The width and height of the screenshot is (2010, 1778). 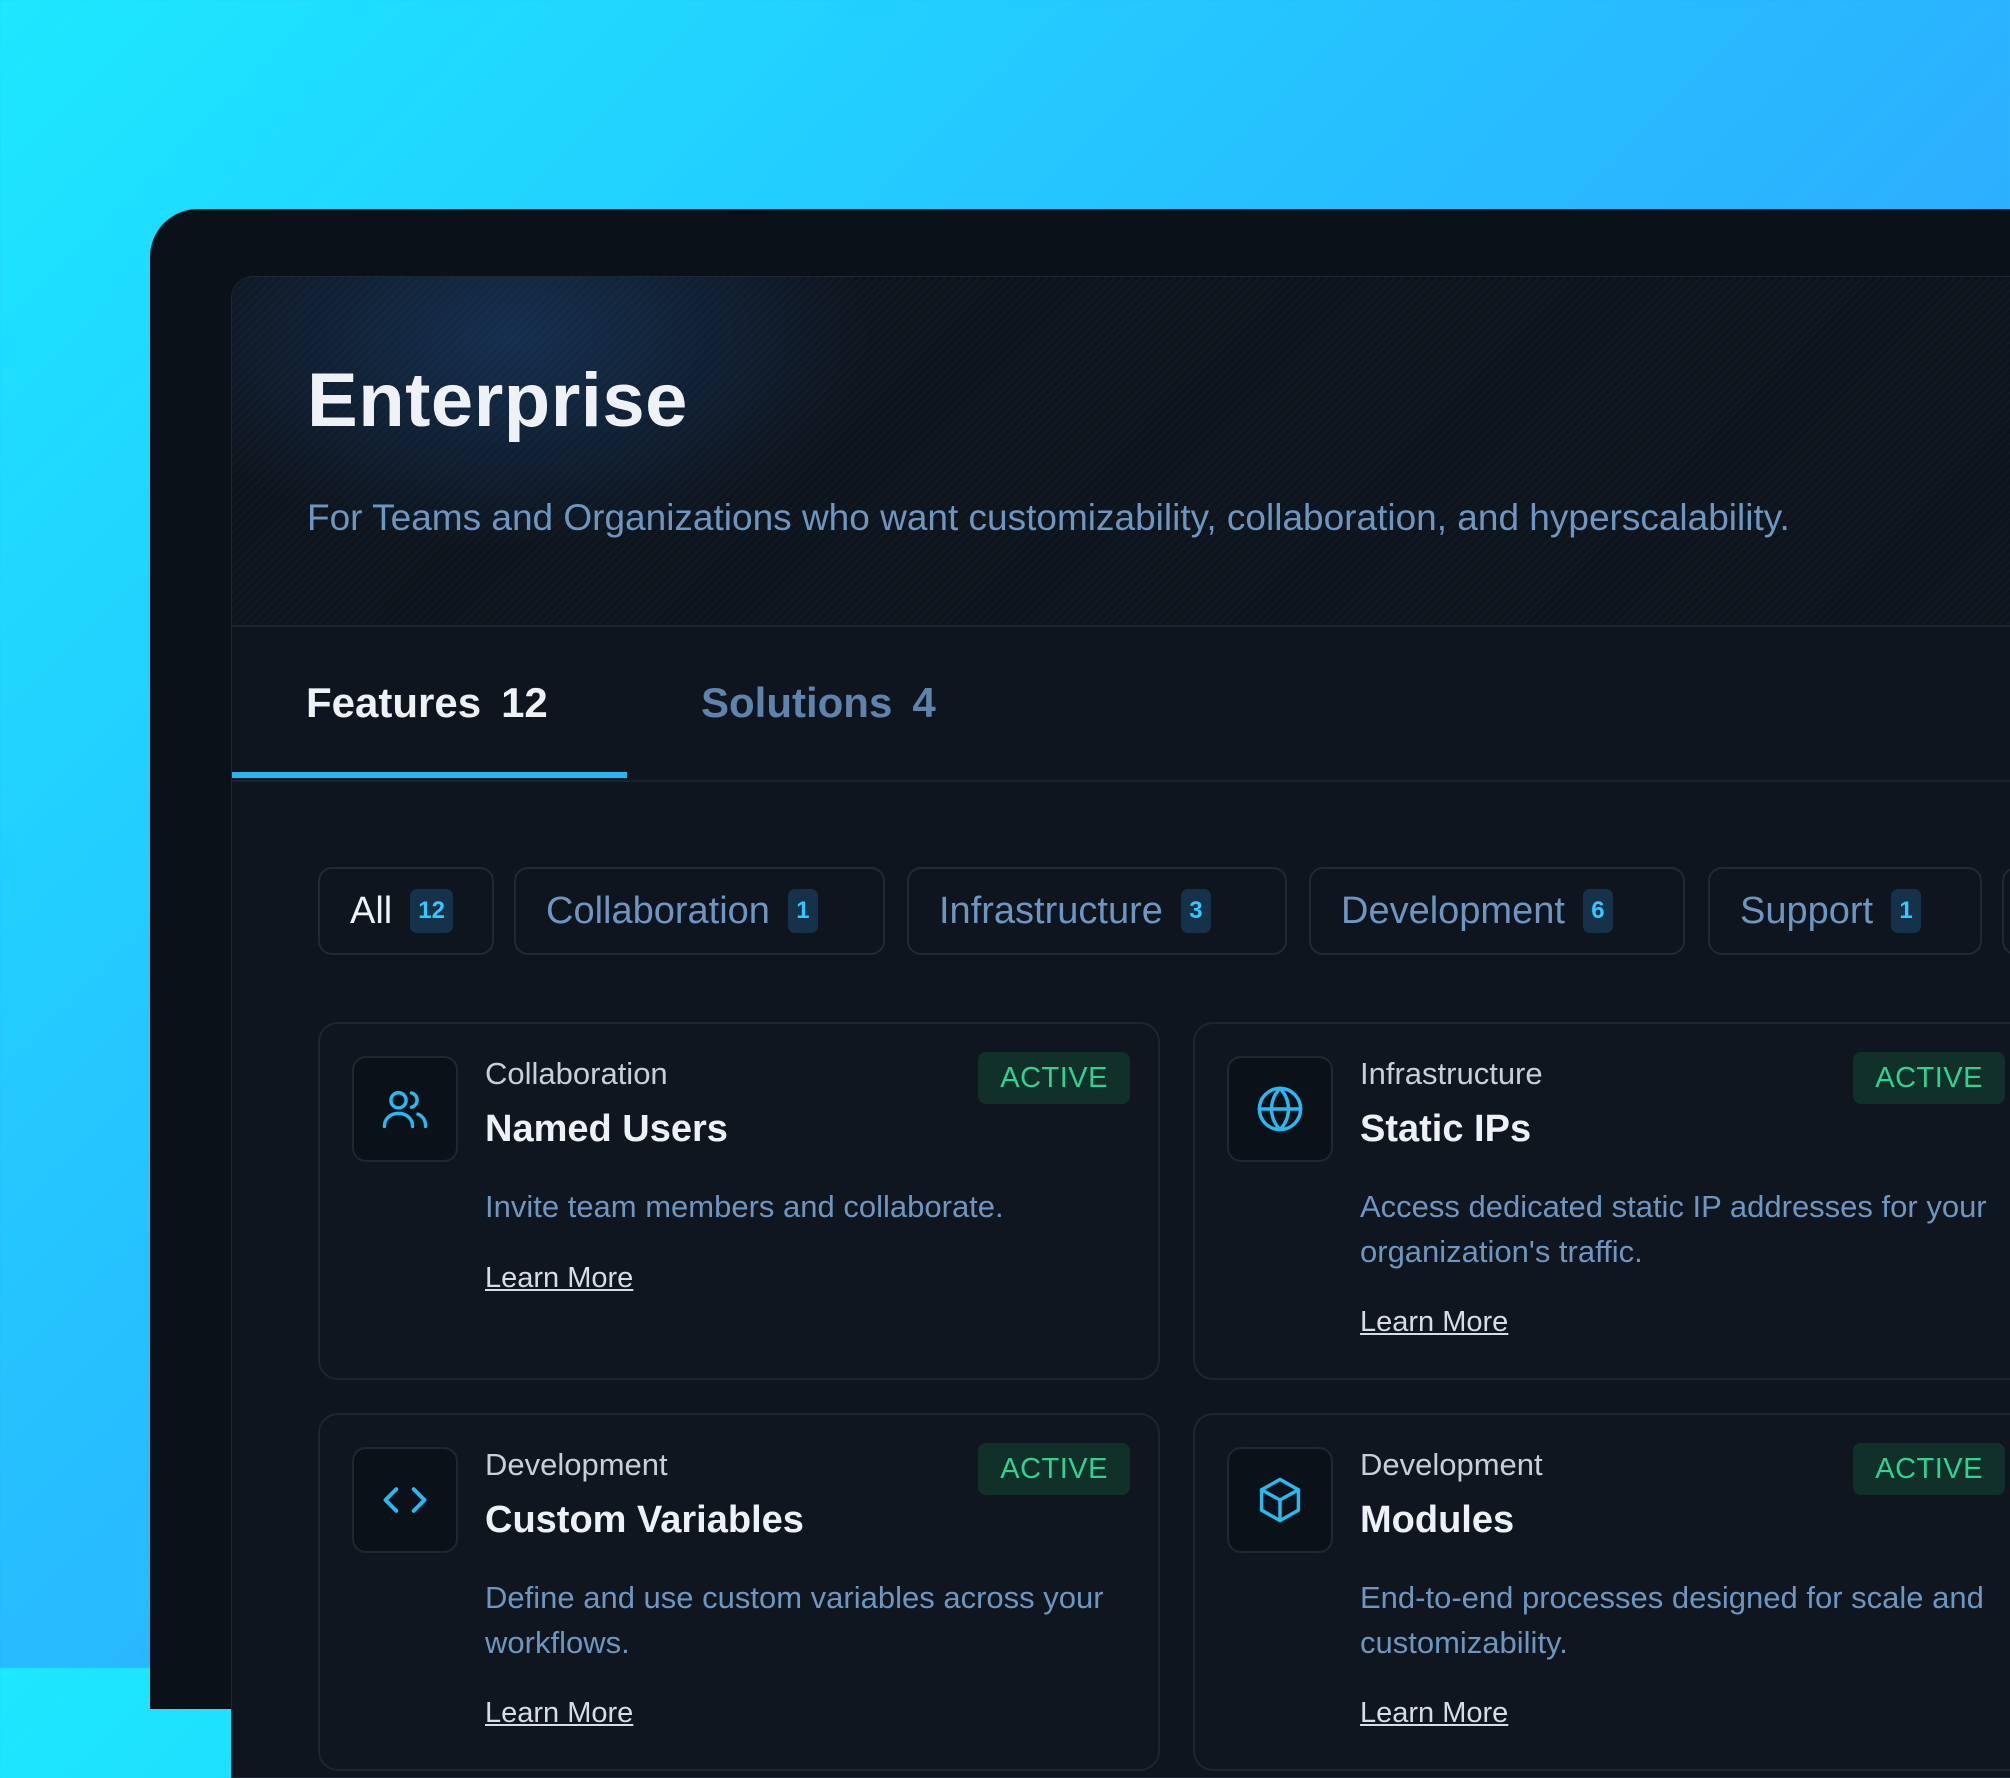 What do you see at coordinates (1451, 1073) in the screenshot?
I see `card-category: Infrastructure` at bounding box center [1451, 1073].